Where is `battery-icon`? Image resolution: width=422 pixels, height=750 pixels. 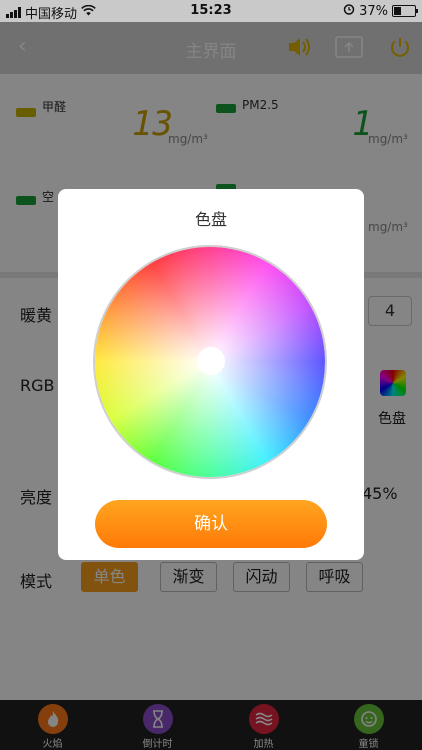 battery-icon is located at coordinates (405, 11).